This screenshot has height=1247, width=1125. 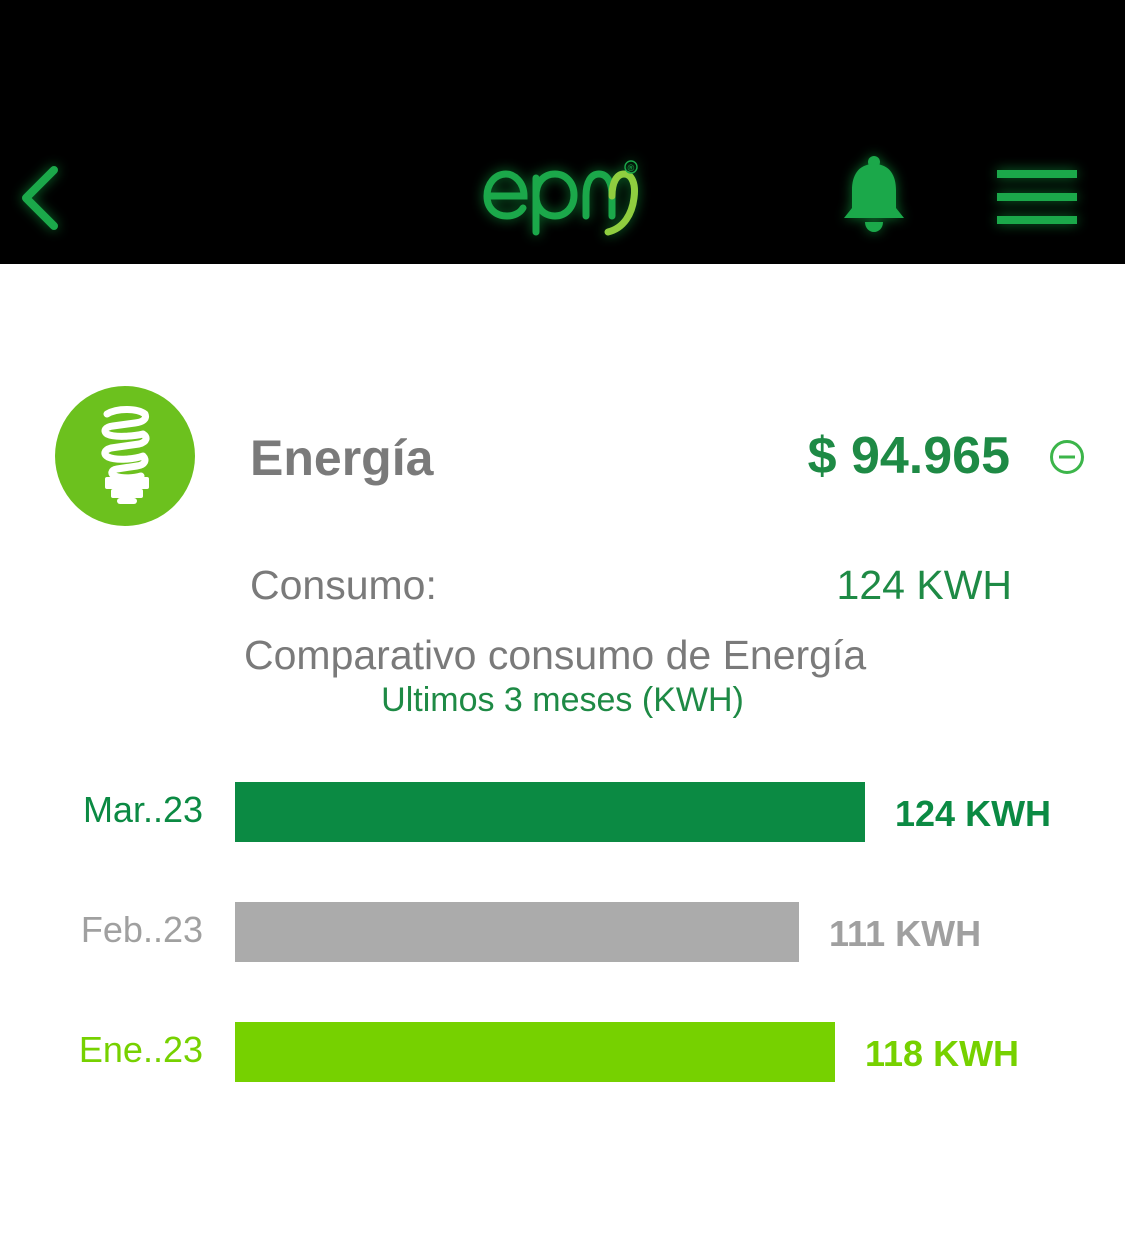 I want to click on consumption-value: 124 KWH, so click(x=924, y=585).